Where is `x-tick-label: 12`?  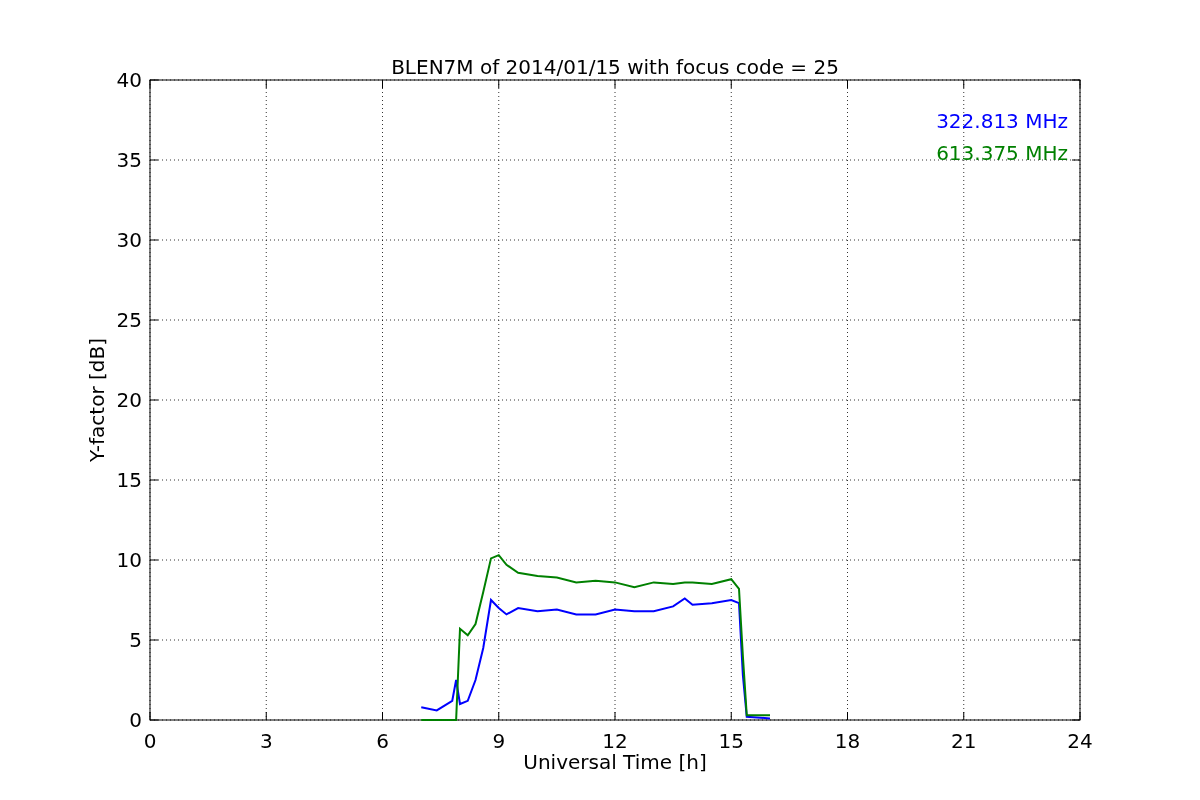
x-tick-label: 12 is located at coordinates (615, 741).